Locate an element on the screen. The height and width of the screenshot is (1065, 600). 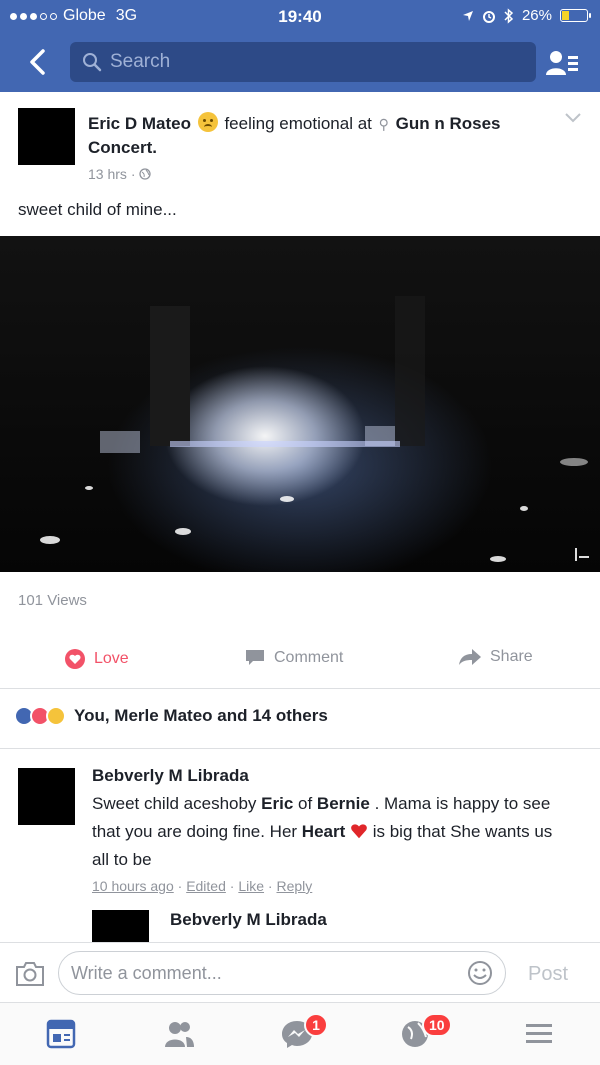
battery-icon is located at coordinates (575, 15).